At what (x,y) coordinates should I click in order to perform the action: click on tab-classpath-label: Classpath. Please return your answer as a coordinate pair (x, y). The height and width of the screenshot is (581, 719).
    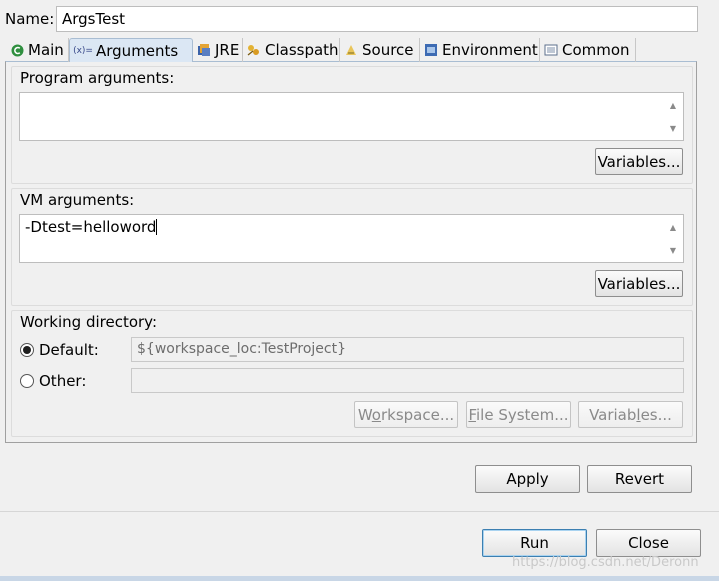
    Looking at the image, I should click on (302, 50).